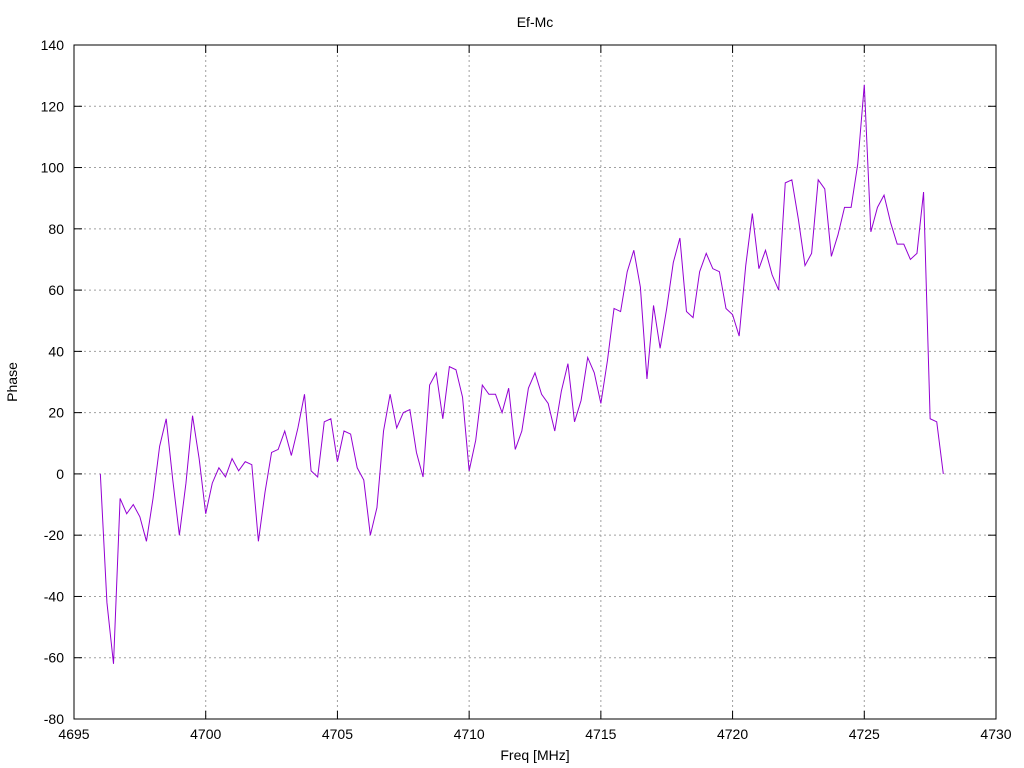  What do you see at coordinates (54, 535) in the screenshot?
I see `y-tick-label: -20` at bounding box center [54, 535].